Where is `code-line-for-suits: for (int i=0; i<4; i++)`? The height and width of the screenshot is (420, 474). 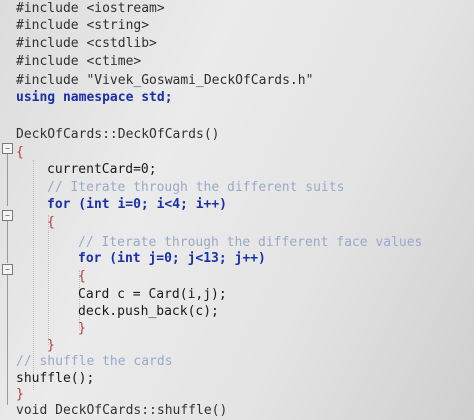
code-line-for-suits: for (int i=0; i<4; i++) is located at coordinates (137, 204).